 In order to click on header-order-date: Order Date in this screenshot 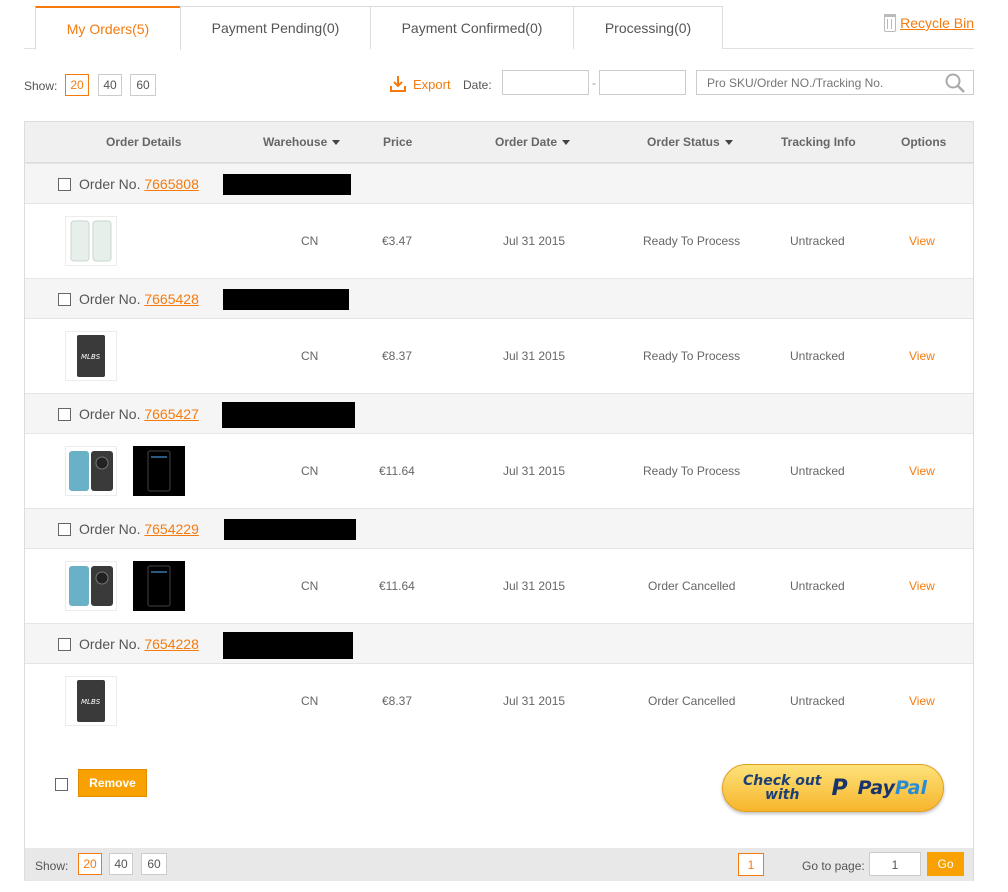, I will do `click(533, 142)`.